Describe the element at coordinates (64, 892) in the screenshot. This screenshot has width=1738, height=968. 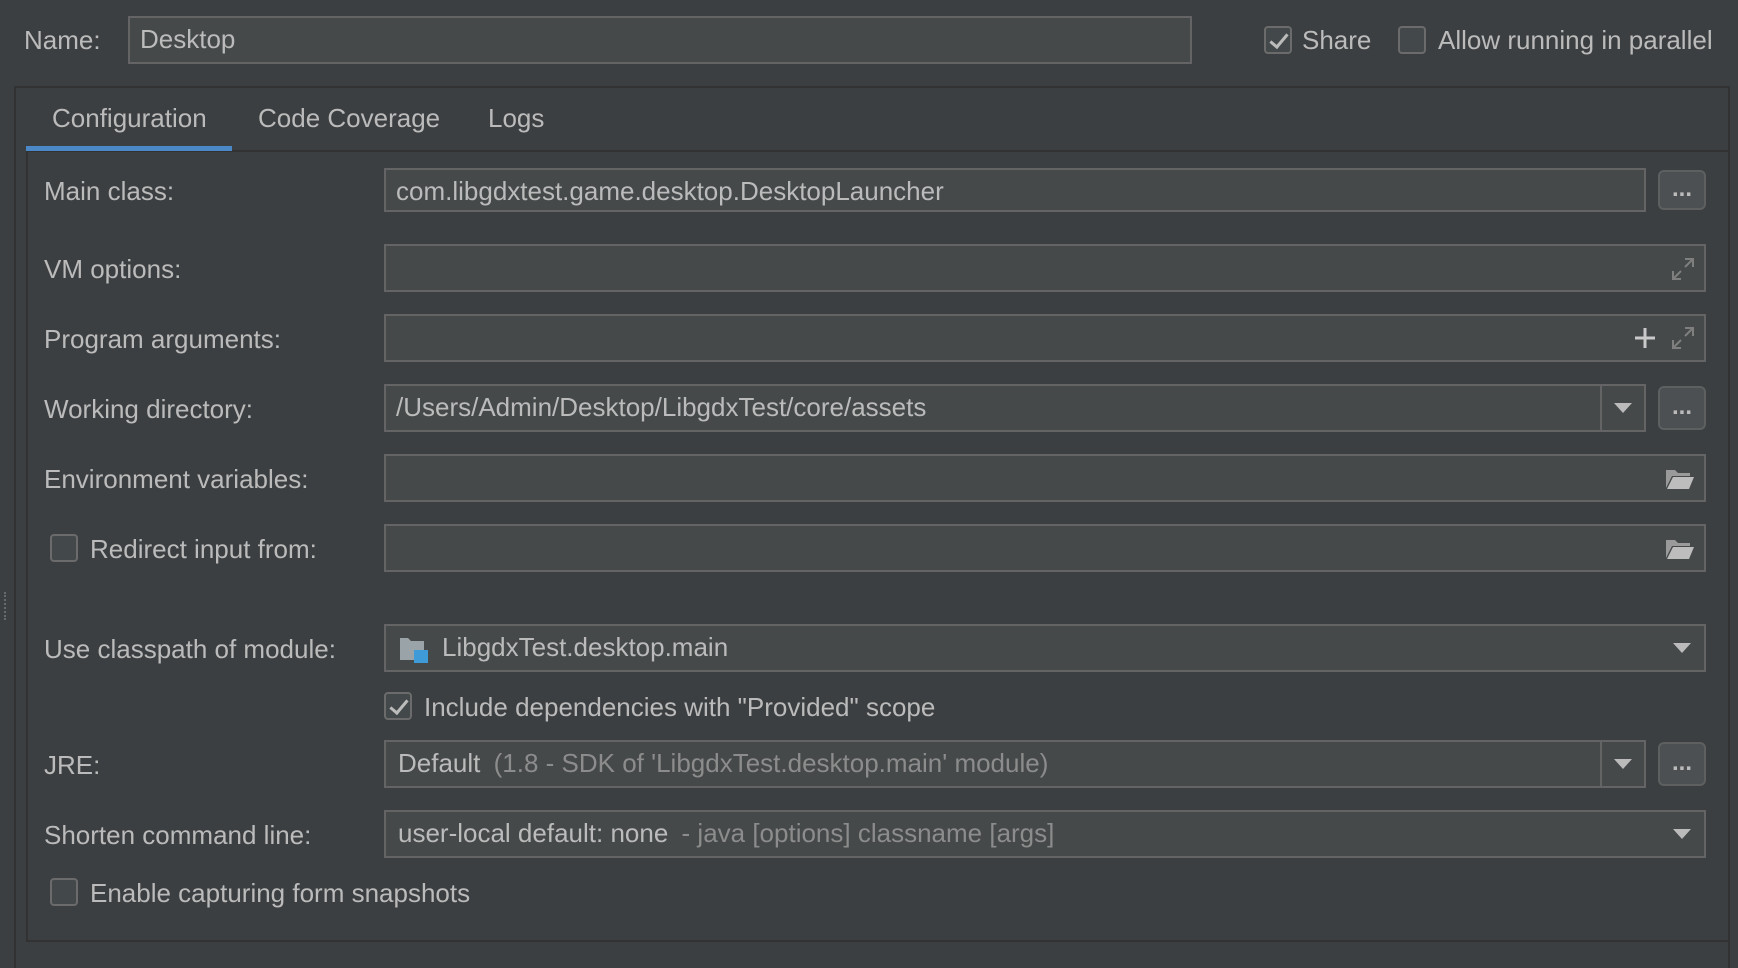
I see `form-snapshots-checkbox` at that location.